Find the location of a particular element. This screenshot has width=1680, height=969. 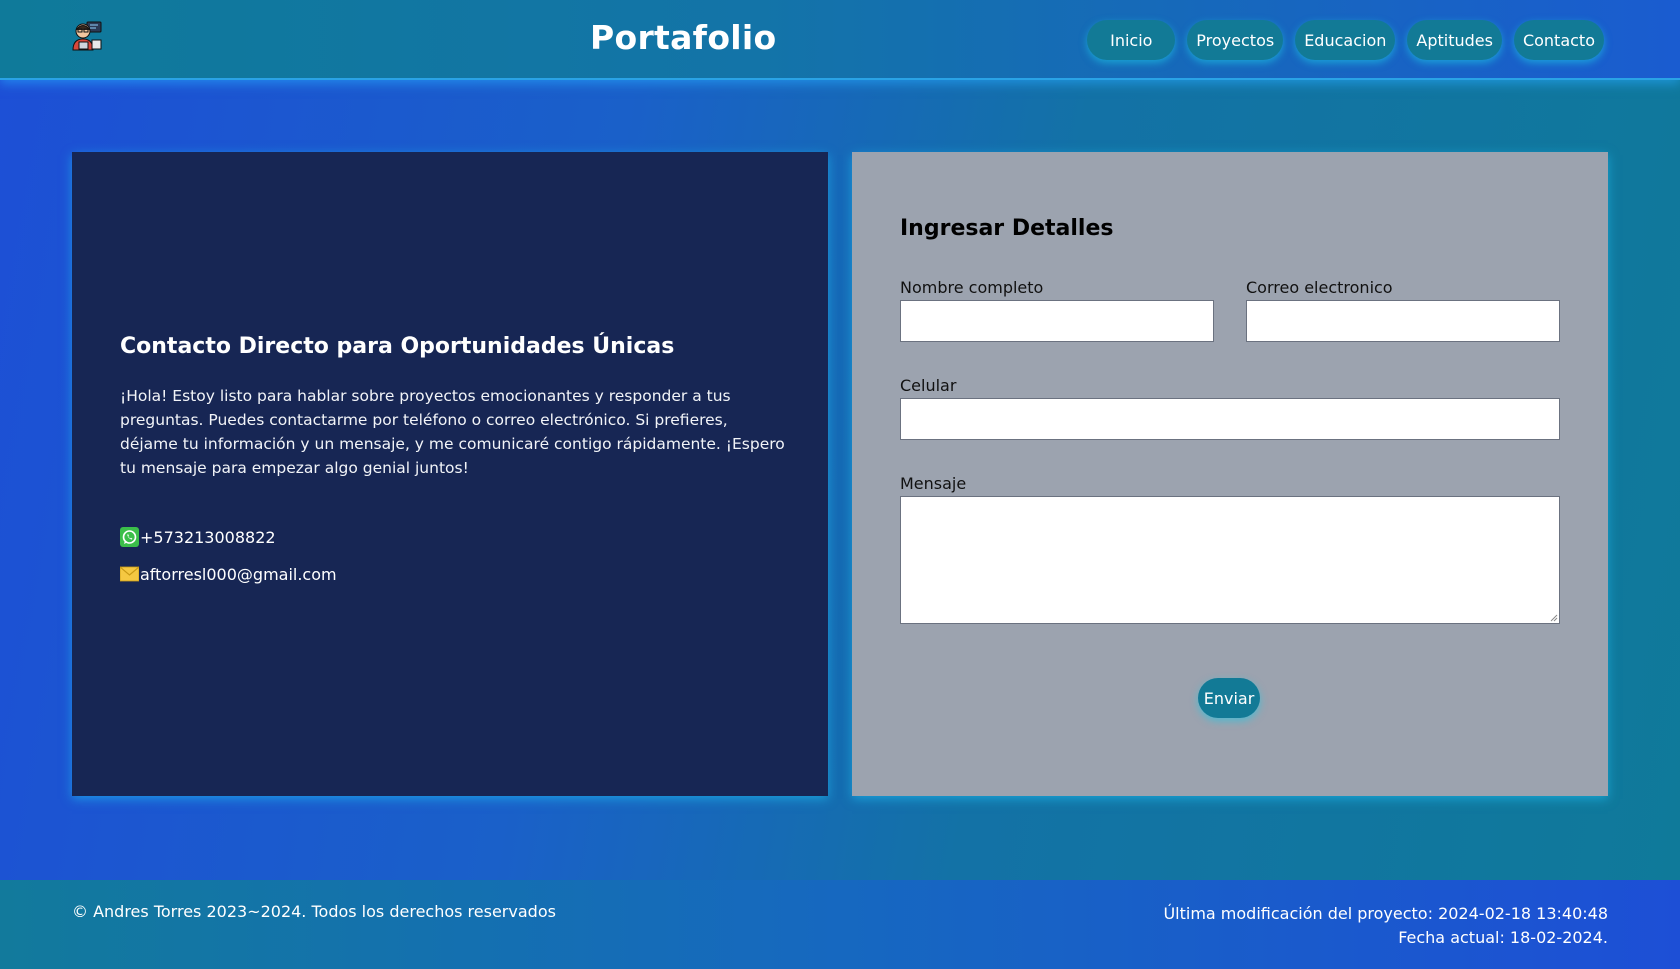

phone-contact: +573213008822 is located at coordinates (198, 537).